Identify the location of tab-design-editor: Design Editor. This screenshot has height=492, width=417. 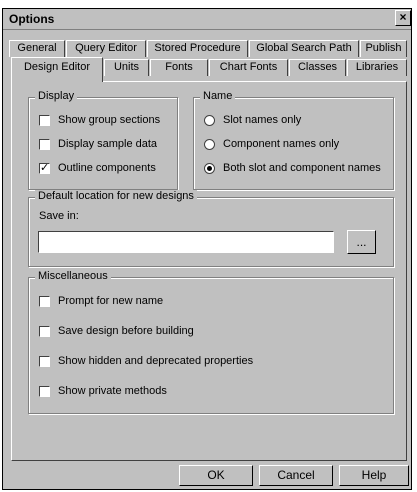
(57, 69).